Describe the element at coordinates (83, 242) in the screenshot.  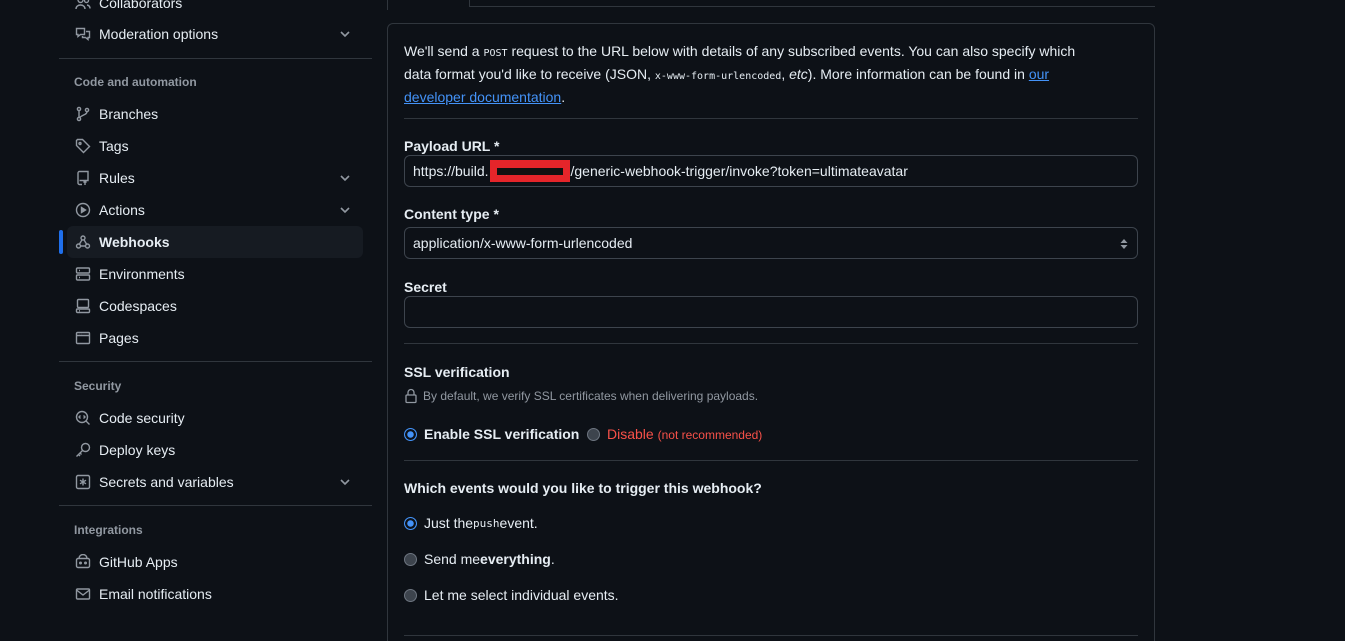
I see `webhook-icon` at that location.